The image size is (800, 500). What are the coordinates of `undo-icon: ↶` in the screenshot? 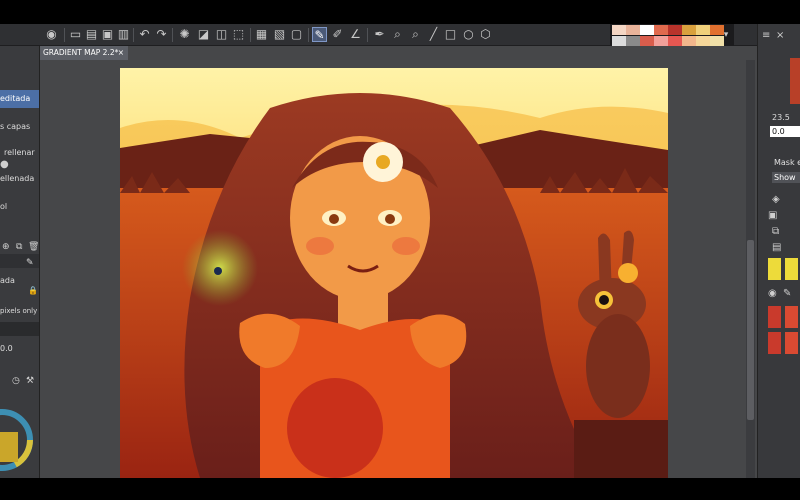 It's located at (144, 34).